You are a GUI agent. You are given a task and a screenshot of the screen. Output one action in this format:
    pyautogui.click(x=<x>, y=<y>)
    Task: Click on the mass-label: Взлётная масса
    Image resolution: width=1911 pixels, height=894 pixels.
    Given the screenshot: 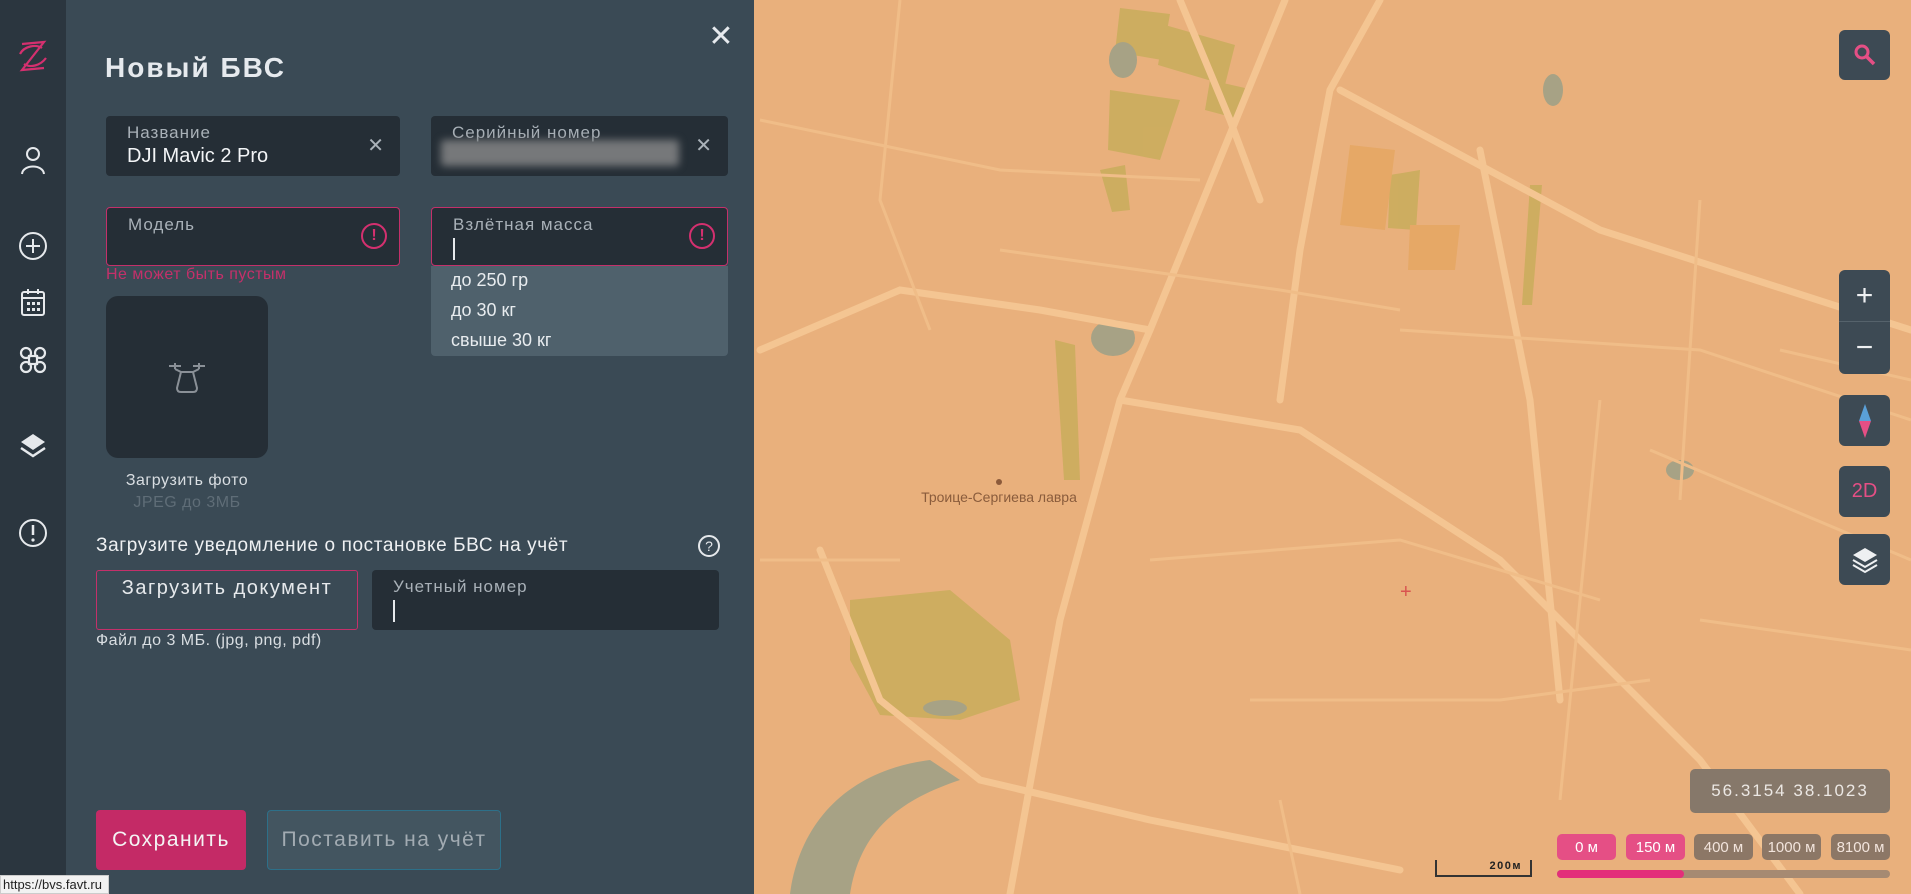 What is the action you would take?
    pyautogui.click(x=523, y=224)
    